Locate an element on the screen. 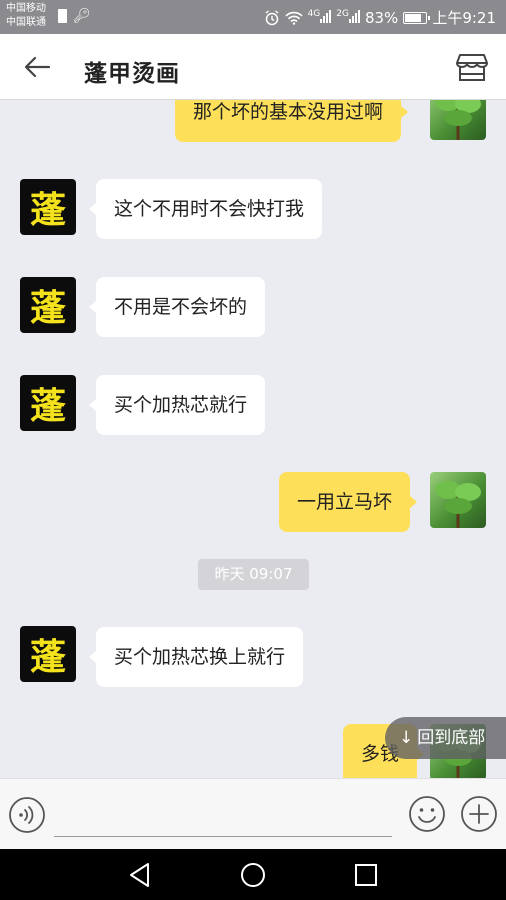 The width and height of the screenshot is (506, 900). carrier-2: 中国联通 is located at coordinates (26, 22).